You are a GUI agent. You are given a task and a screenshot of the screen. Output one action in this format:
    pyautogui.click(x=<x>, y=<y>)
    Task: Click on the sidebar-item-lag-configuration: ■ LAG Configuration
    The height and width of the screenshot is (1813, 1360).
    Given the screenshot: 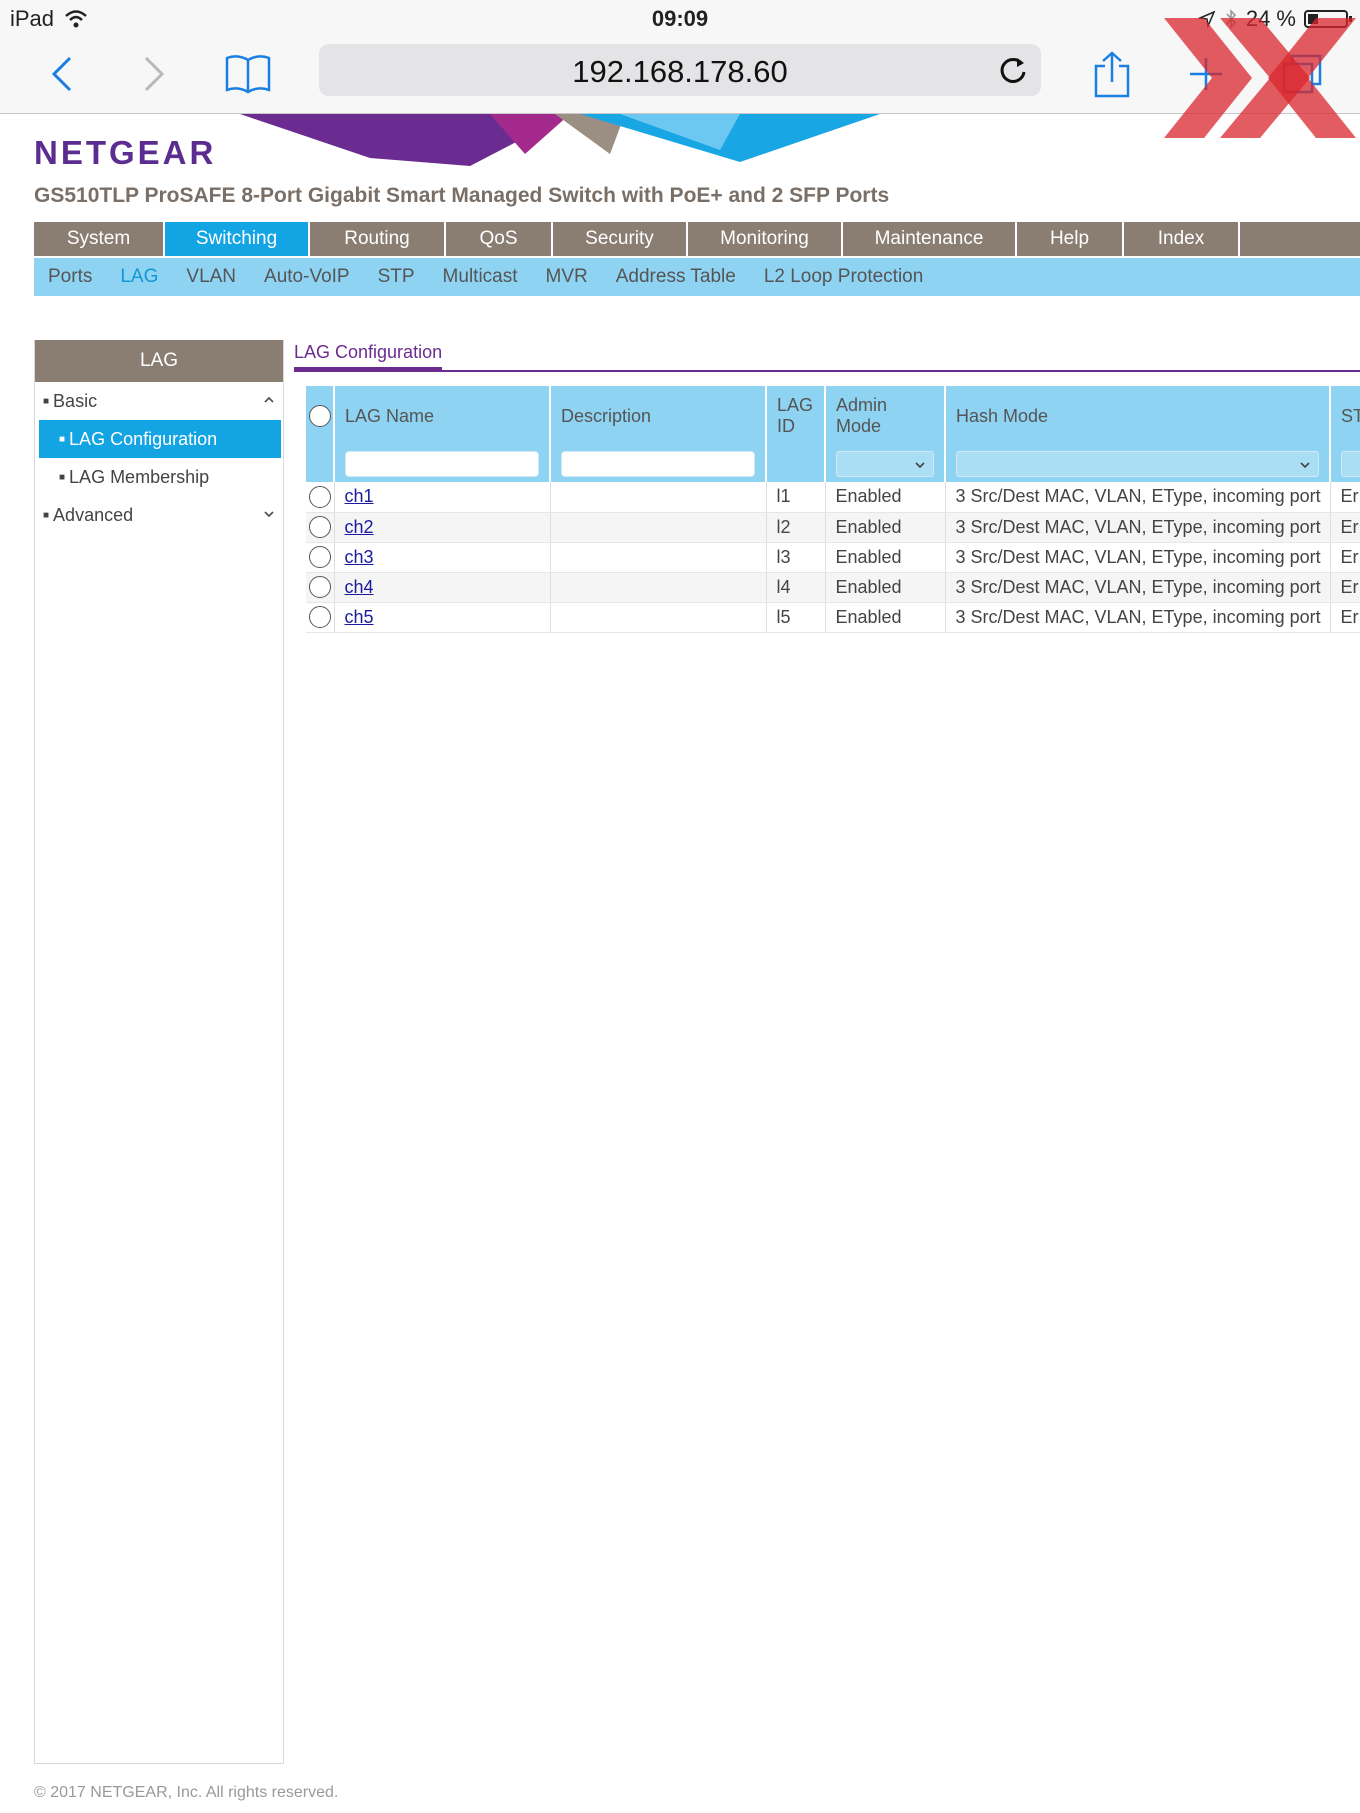 What is the action you would take?
    pyautogui.click(x=160, y=439)
    